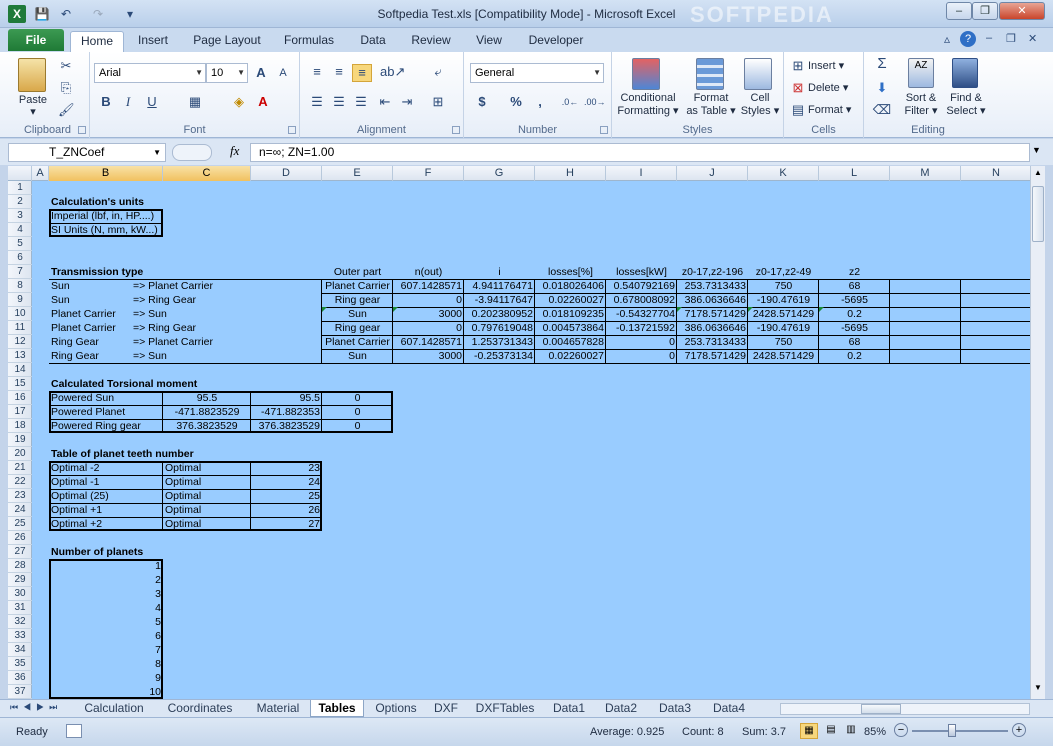 This screenshot has width=1053, height=746. I want to click on tab-formulas: Formulas, so click(309, 41).